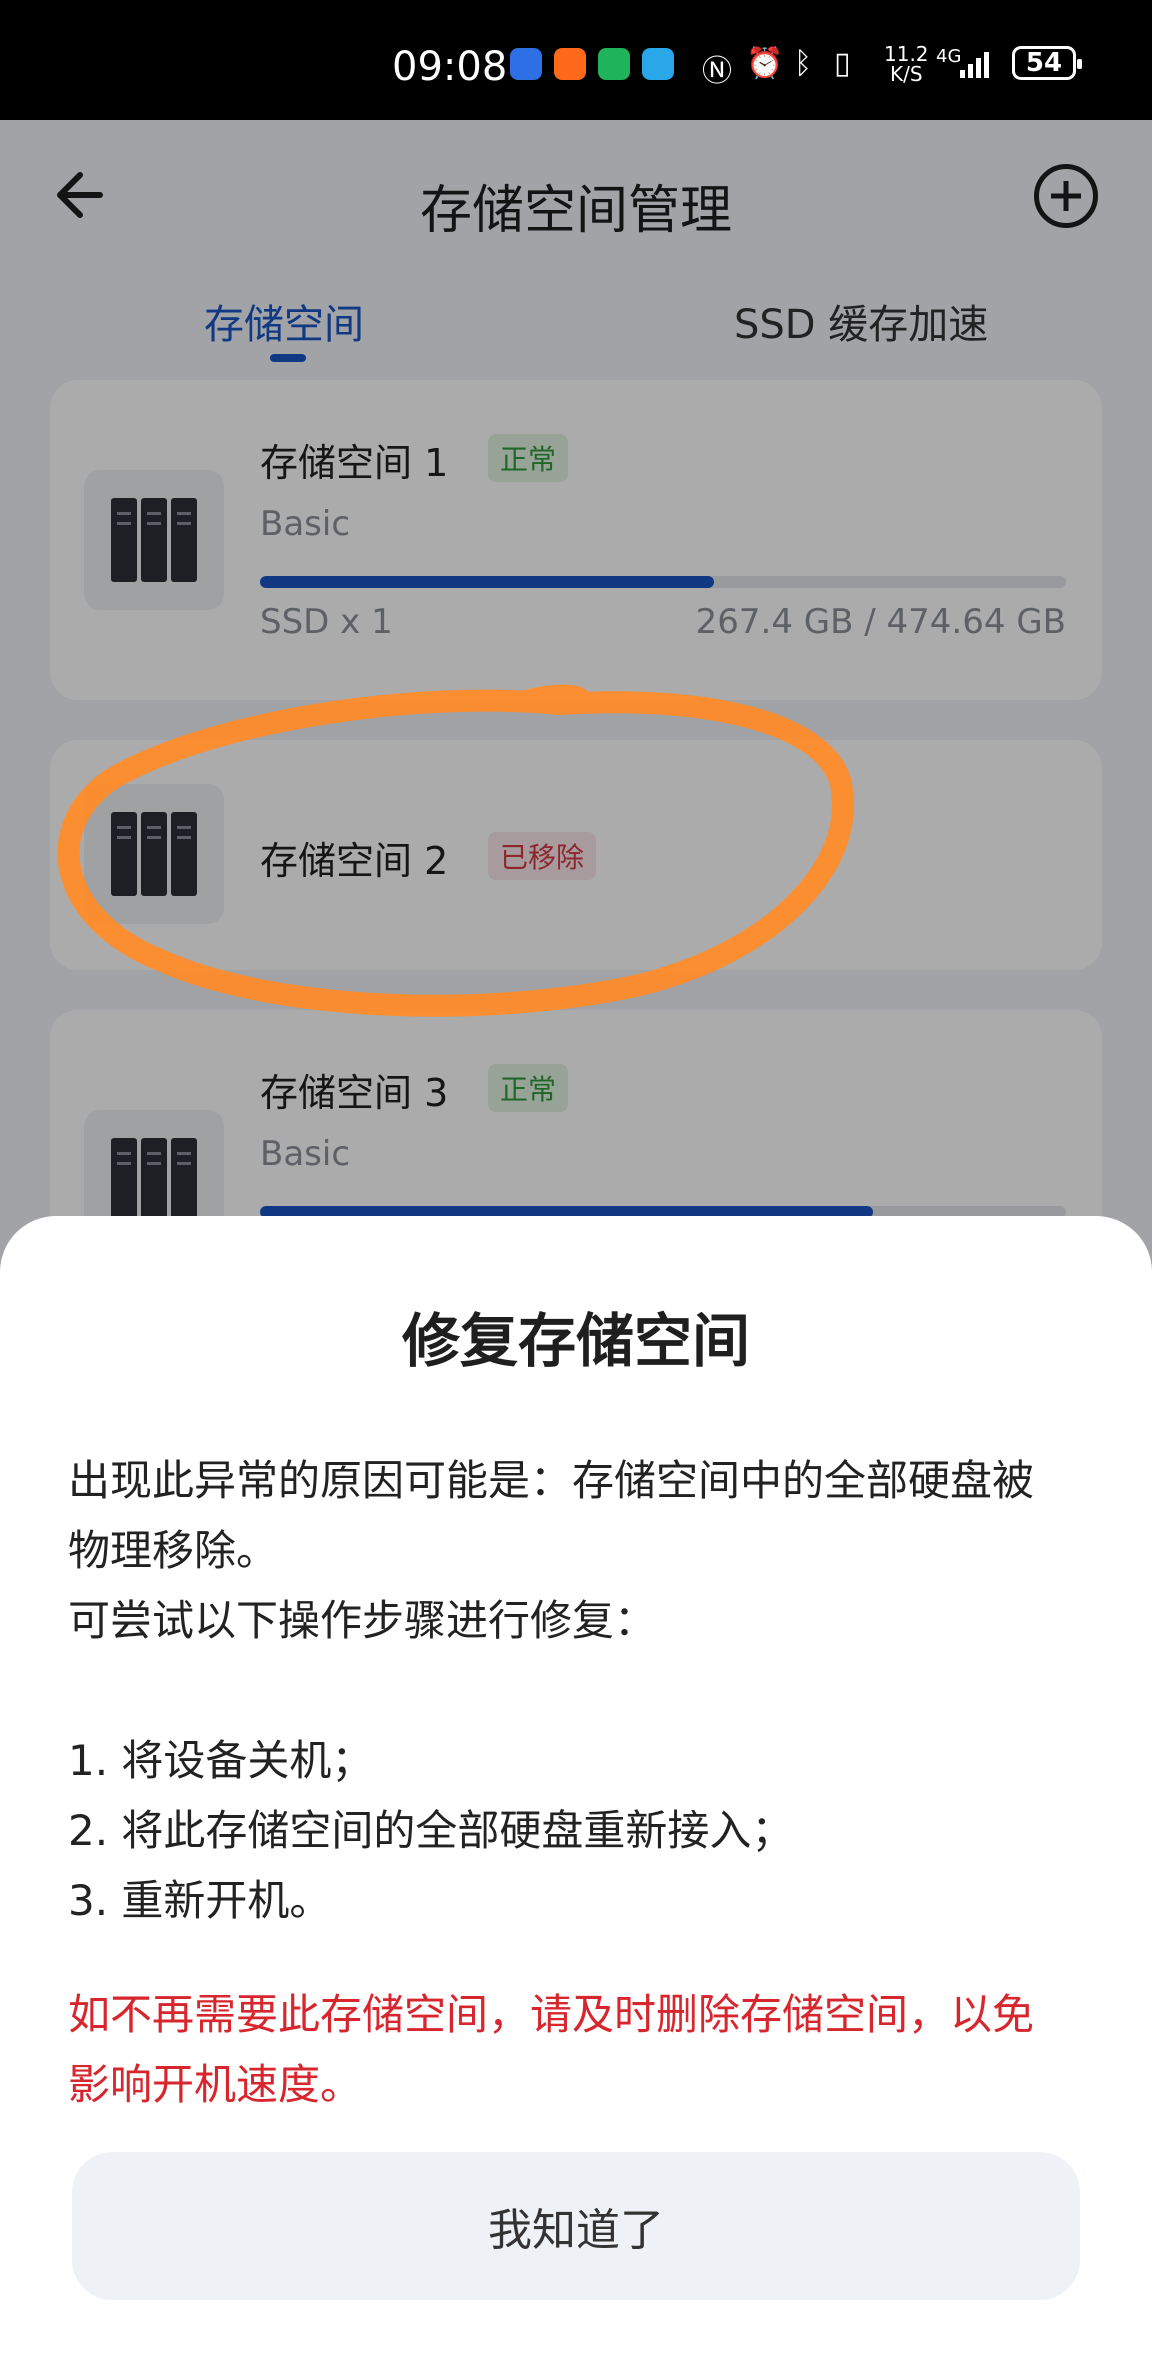 Image resolution: width=1152 pixels, height=2376 pixels. Describe the element at coordinates (614, 64) in the screenshot. I see `mi-home-notification-icon` at that location.